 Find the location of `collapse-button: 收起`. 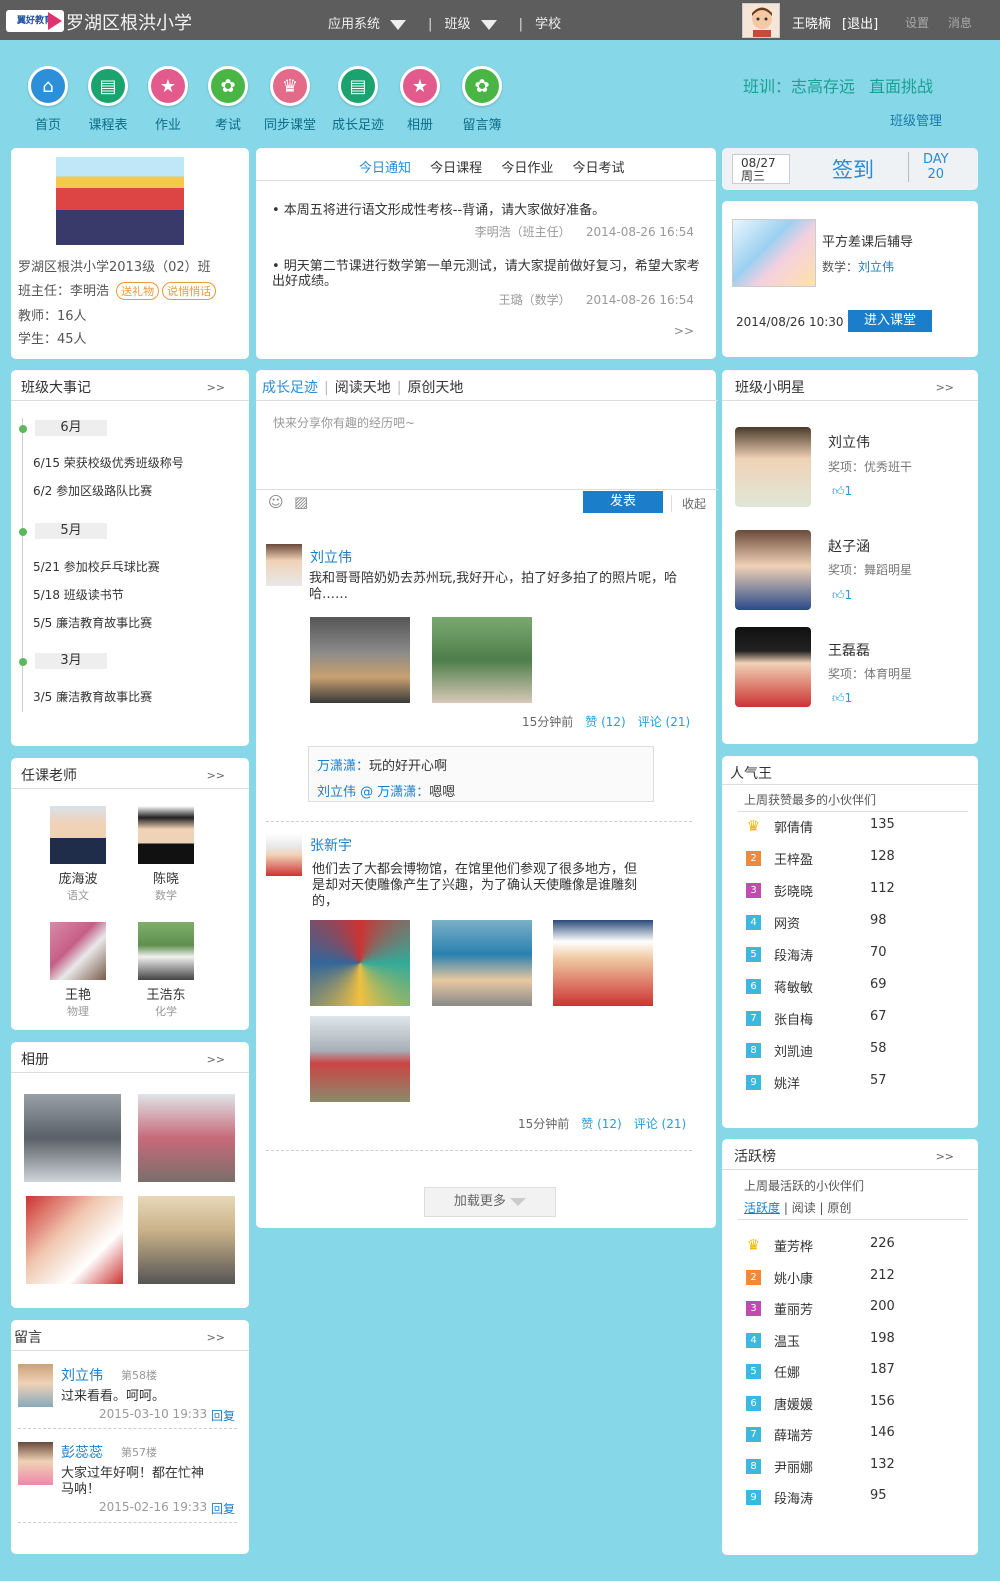

collapse-button: 收起 is located at coordinates (688, 503).